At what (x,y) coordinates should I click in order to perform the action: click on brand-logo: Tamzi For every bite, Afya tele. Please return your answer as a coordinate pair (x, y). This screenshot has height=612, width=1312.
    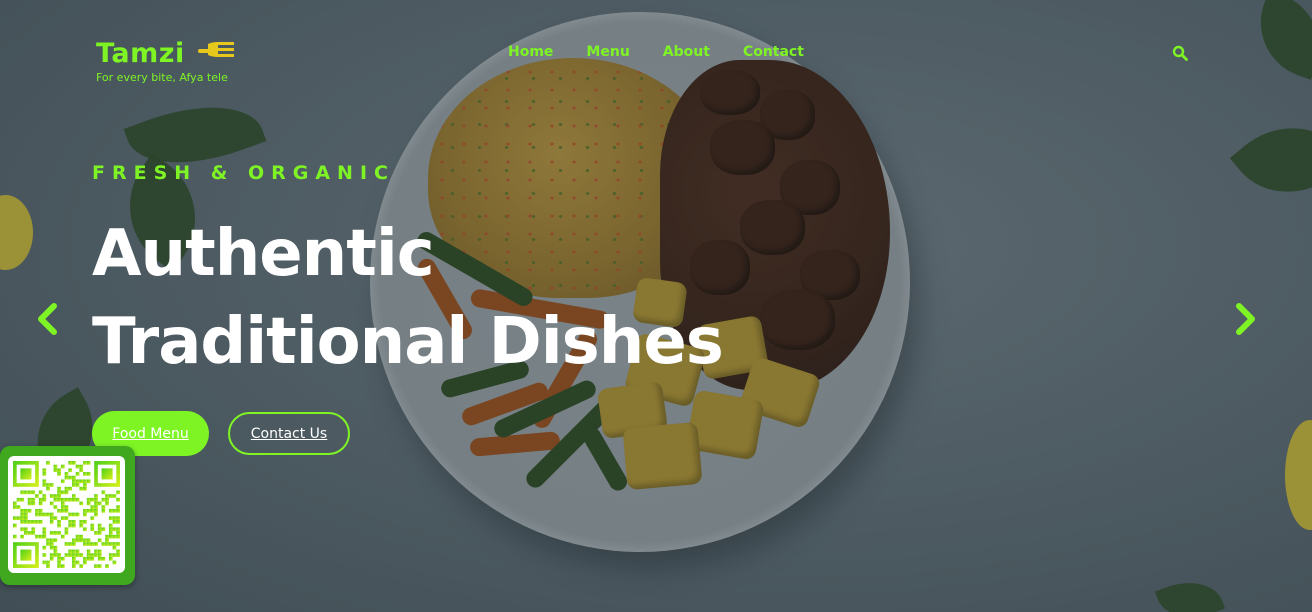
    Looking at the image, I should click on (165, 61).